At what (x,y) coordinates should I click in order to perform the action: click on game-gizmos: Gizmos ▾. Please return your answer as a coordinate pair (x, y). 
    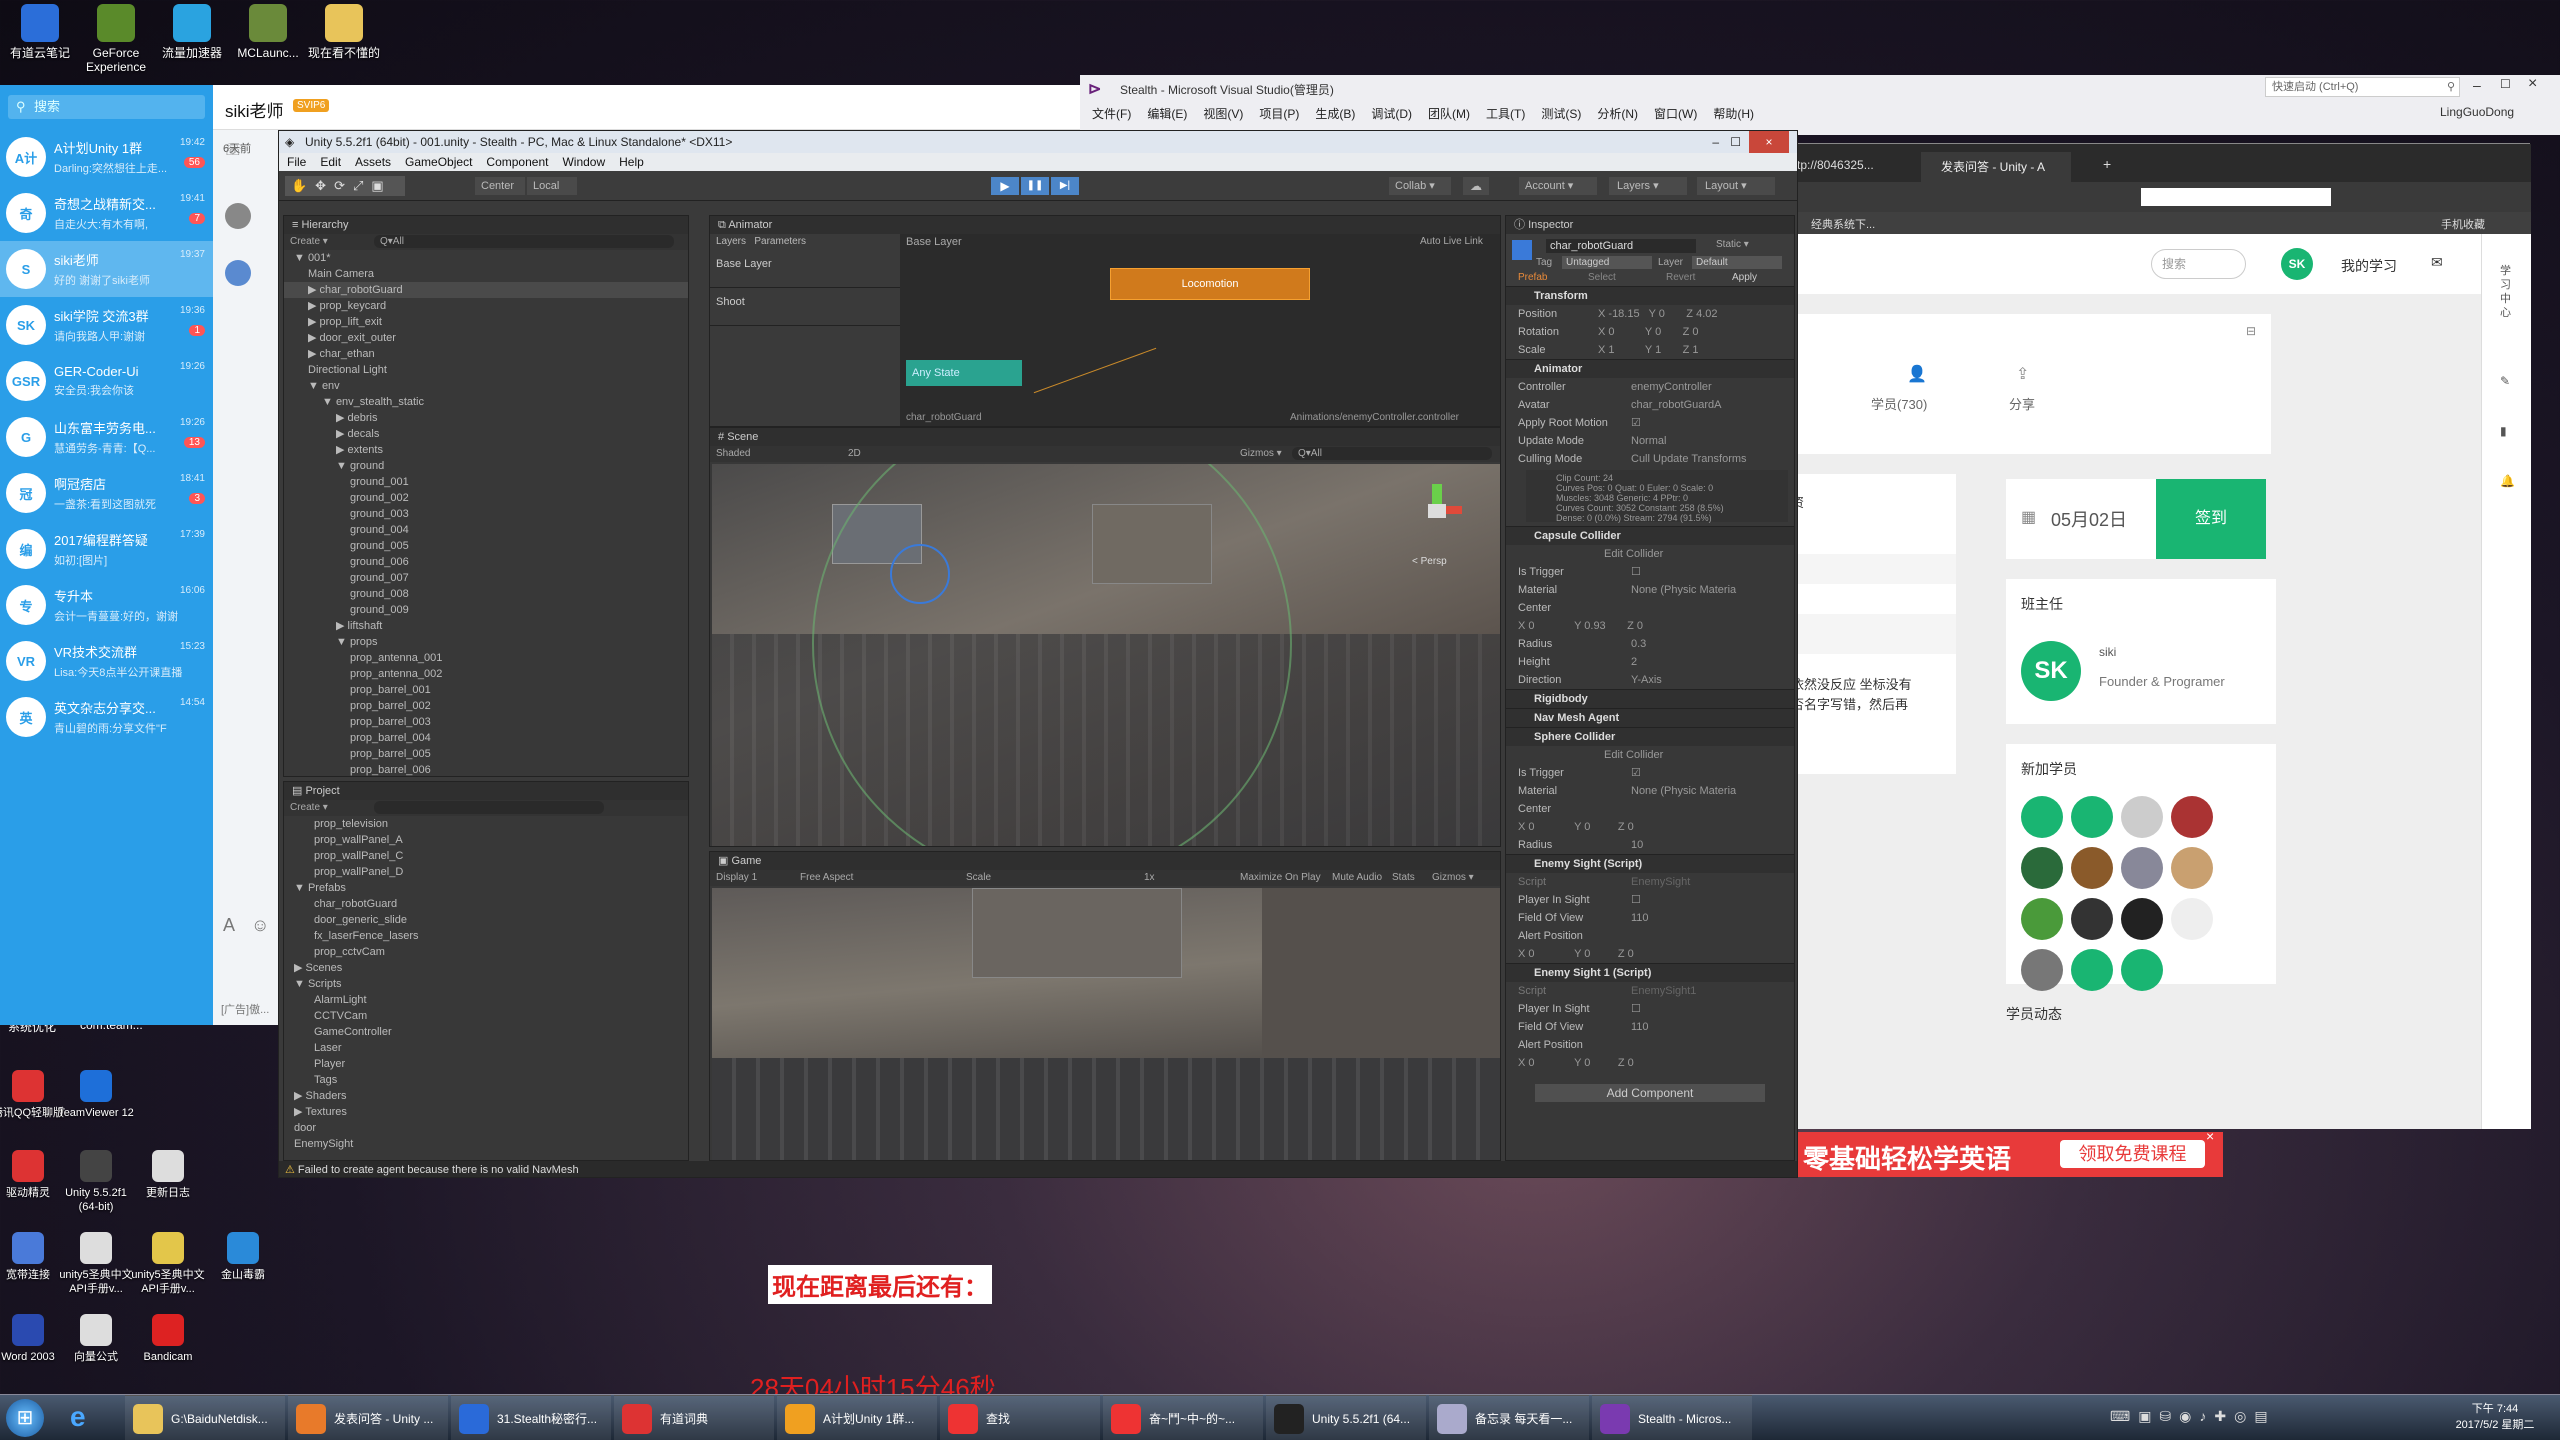
    Looking at the image, I should click on (1453, 878).